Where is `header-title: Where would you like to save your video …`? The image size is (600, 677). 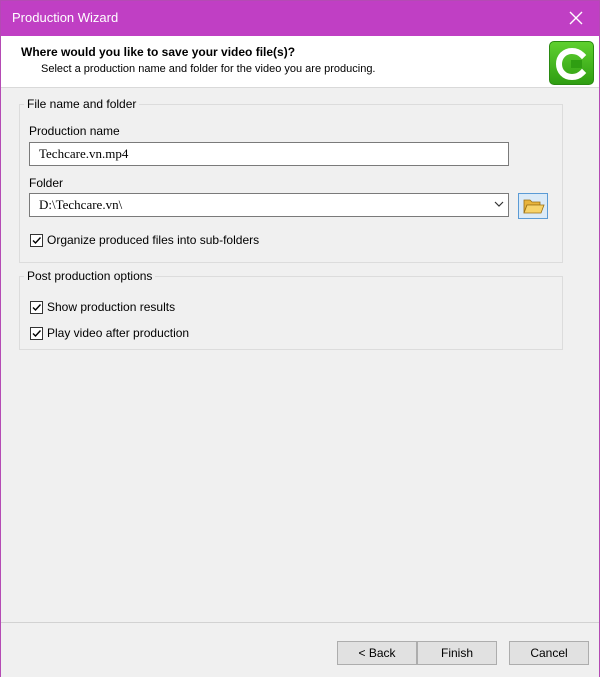 header-title: Where would you like to save your video … is located at coordinates (158, 52).